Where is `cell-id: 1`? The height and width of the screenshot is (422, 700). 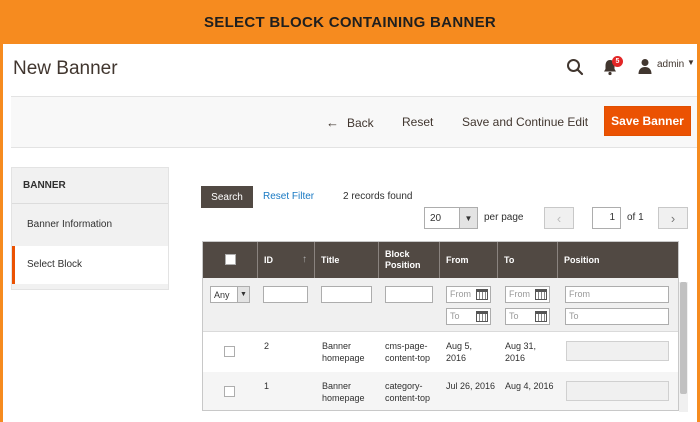
cell-id: 1 is located at coordinates (267, 386).